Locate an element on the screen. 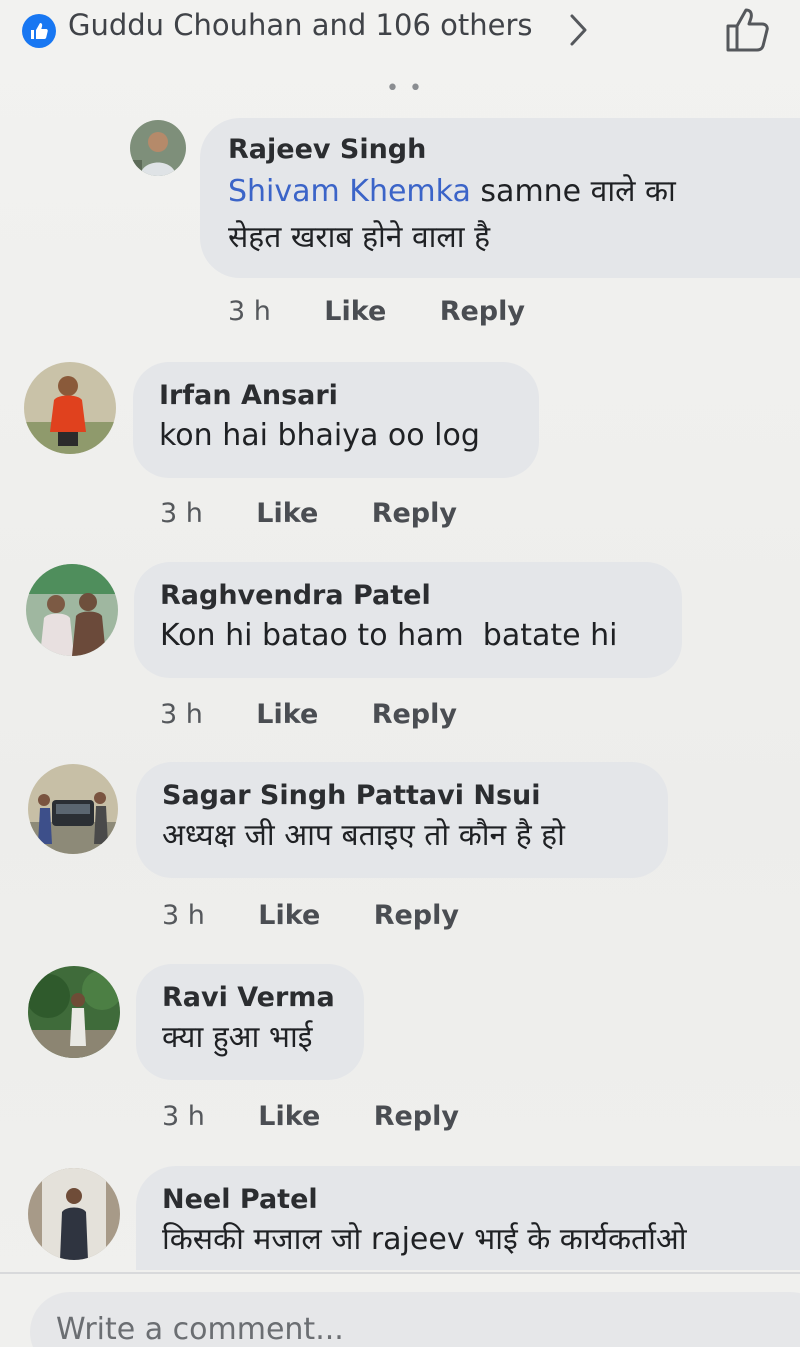 This screenshot has height=1347, width=800. comment-input is located at coordinates (406, 1326).